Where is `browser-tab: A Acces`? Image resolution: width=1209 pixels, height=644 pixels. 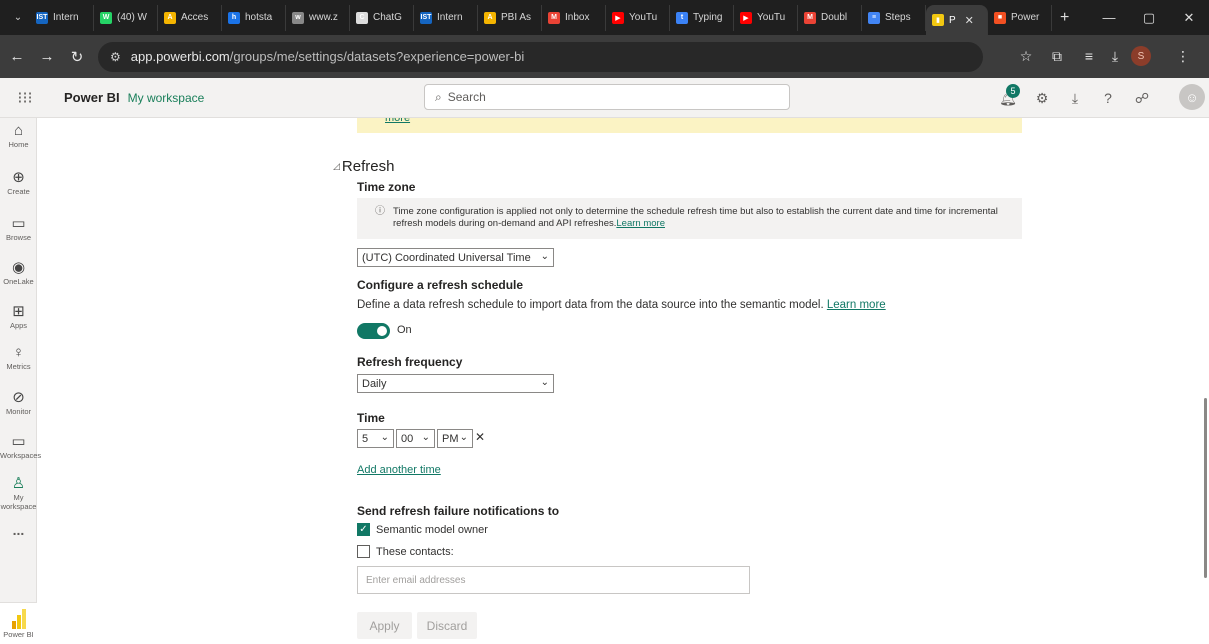 browser-tab: A Acces is located at coordinates (190, 17).